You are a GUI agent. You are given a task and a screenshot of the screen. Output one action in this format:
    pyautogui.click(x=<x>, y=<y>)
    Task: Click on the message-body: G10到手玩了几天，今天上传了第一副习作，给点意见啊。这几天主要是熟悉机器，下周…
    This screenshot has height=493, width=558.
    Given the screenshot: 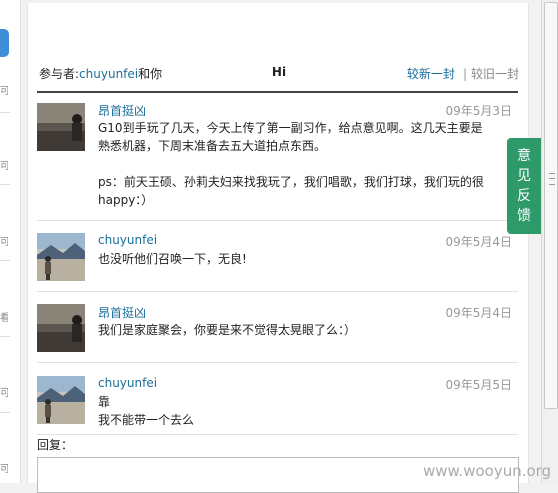 What is the action you would take?
    pyautogui.click(x=291, y=164)
    